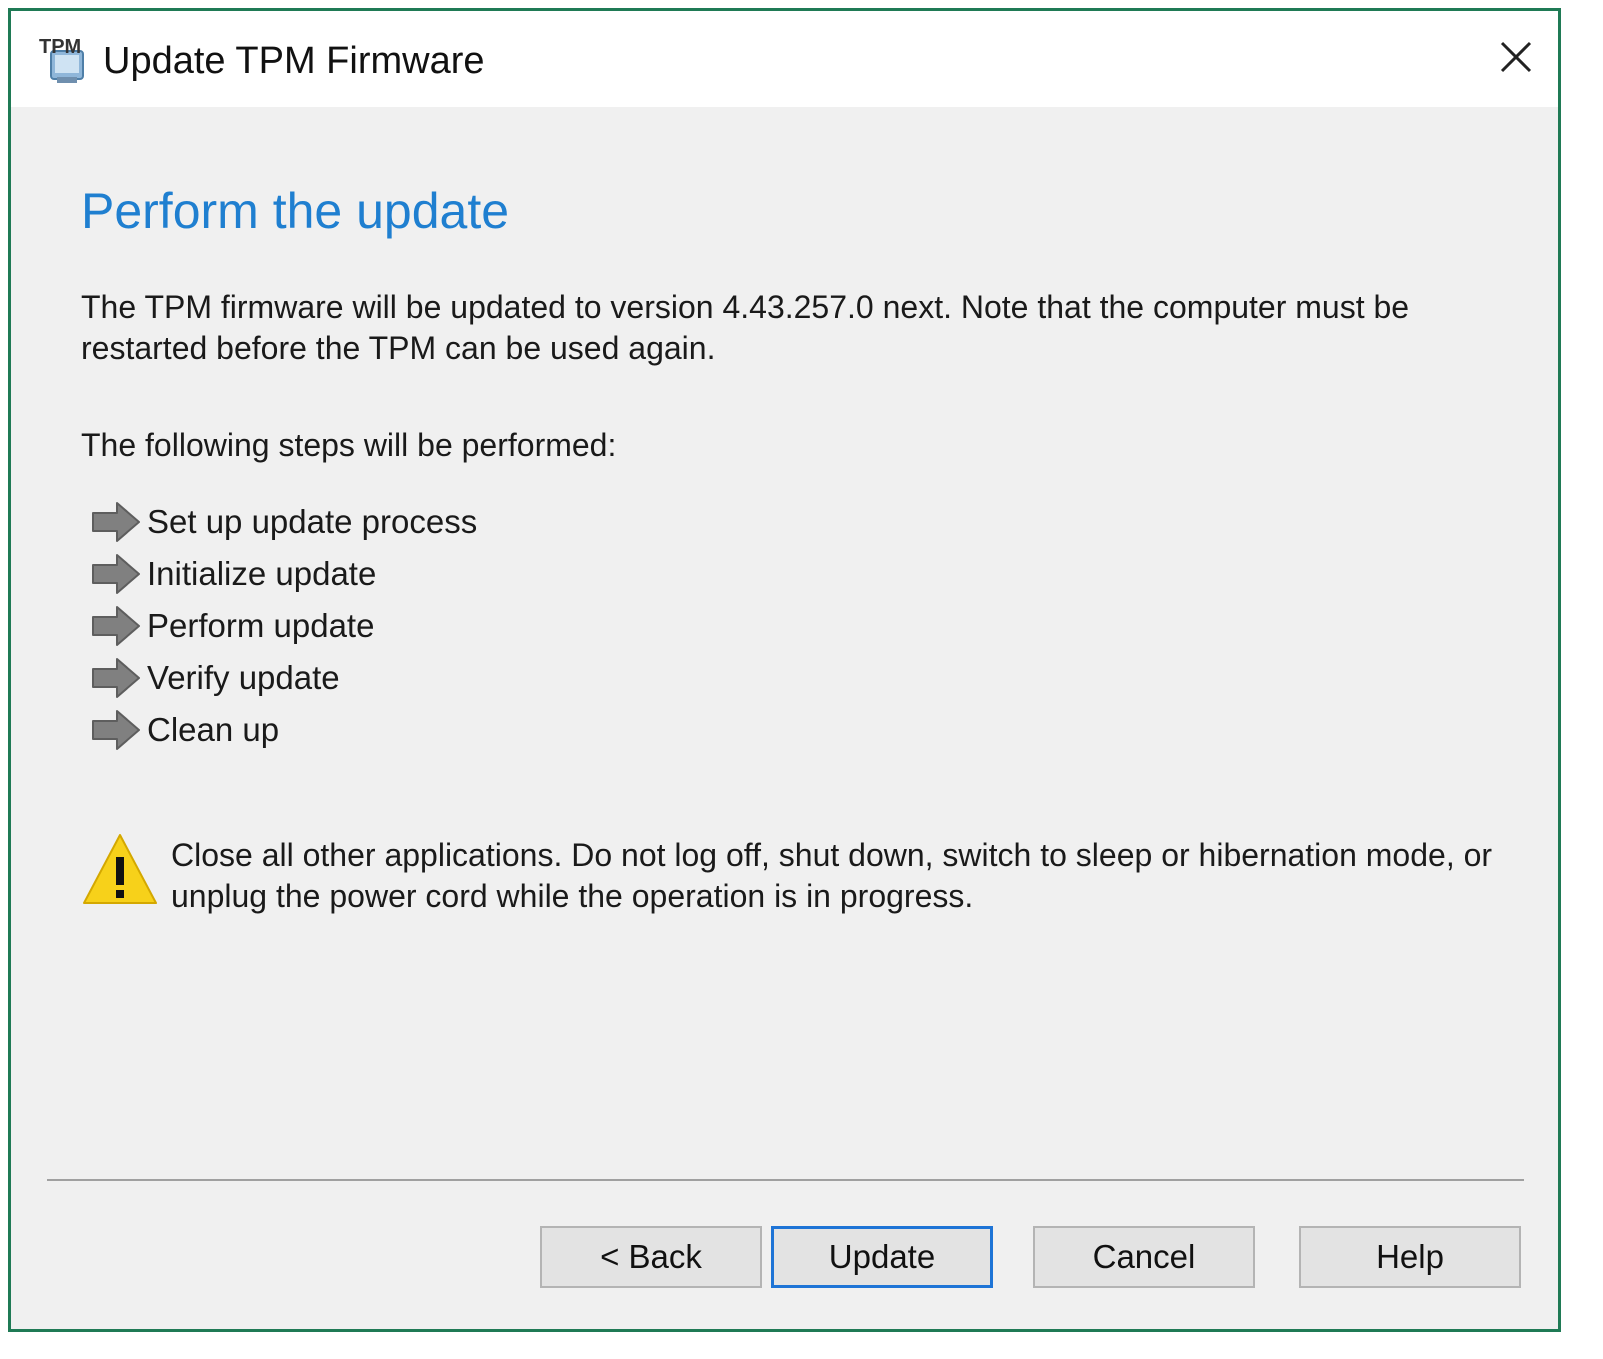 The image size is (1603, 1359). What do you see at coordinates (1516, 57) in the screenshot?
I see `close-icon` at bounding box center [1516, 57].